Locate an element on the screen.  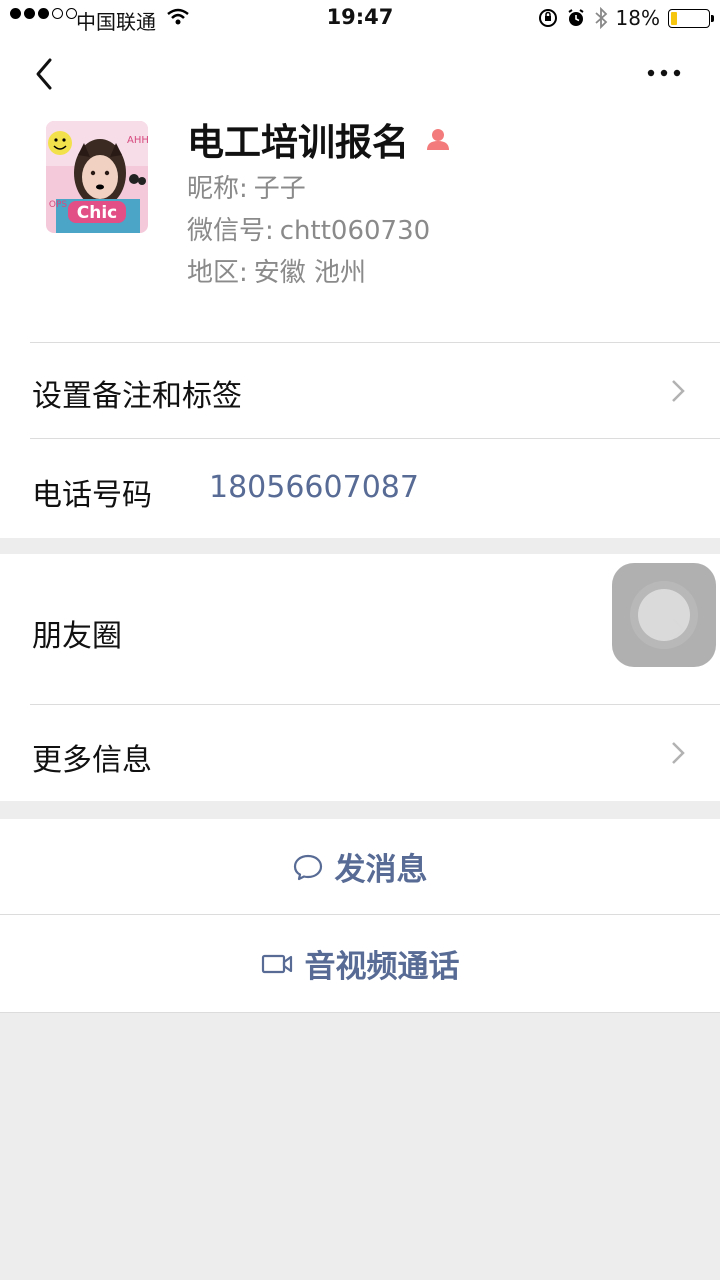
wechat-id-row: 微信号: chtt060730 is located at coordinates (308, 228).